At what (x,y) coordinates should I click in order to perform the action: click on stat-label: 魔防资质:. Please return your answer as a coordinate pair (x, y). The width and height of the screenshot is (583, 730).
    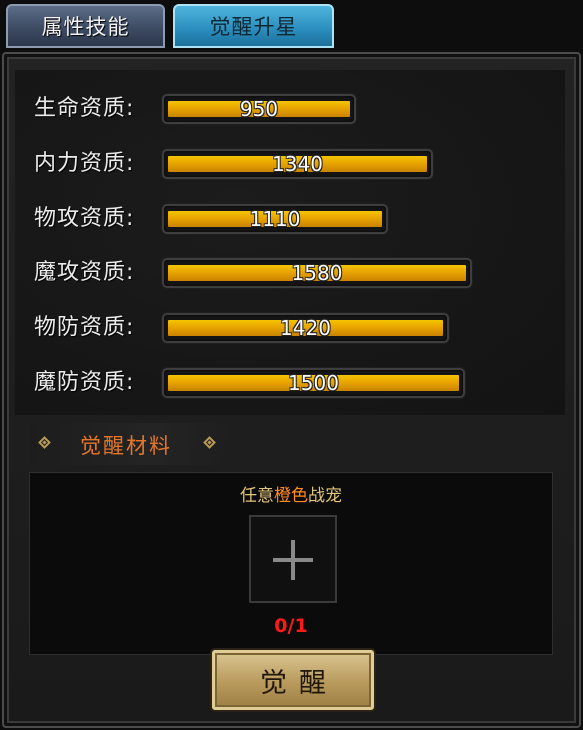
    Looking at the image, I should click on (84, 382).